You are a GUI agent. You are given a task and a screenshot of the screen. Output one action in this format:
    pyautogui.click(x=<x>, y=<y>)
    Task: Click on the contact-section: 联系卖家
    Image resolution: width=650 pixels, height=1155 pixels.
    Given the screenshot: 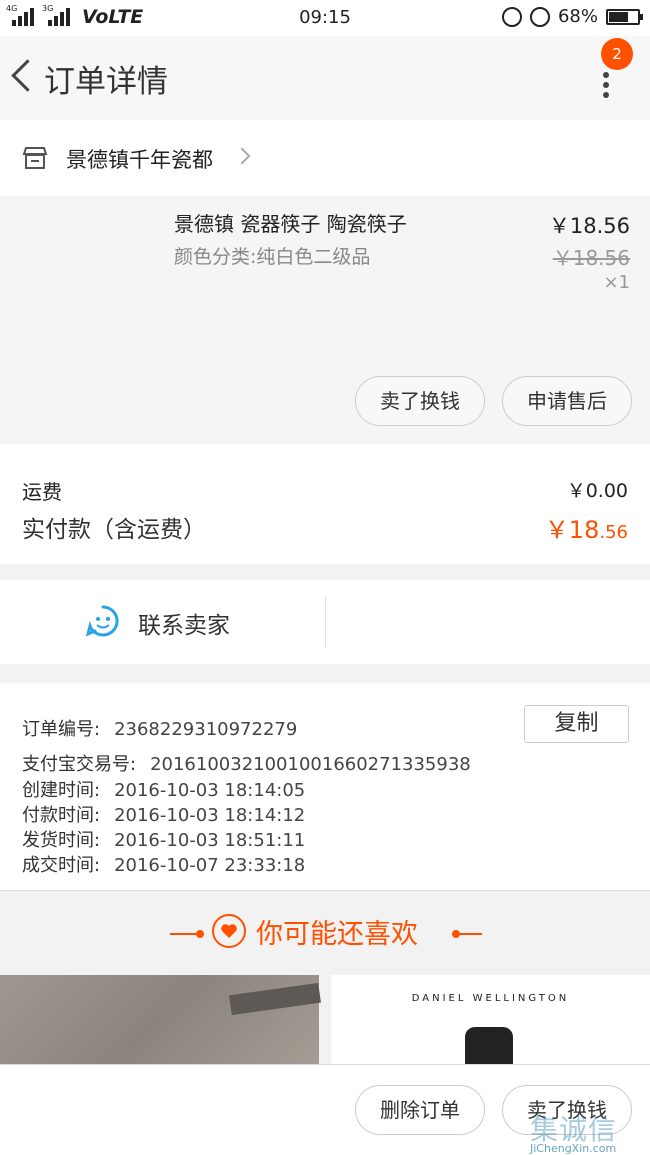 What is the action you would take?
    pyautogui.click(x=325, y=622)
    